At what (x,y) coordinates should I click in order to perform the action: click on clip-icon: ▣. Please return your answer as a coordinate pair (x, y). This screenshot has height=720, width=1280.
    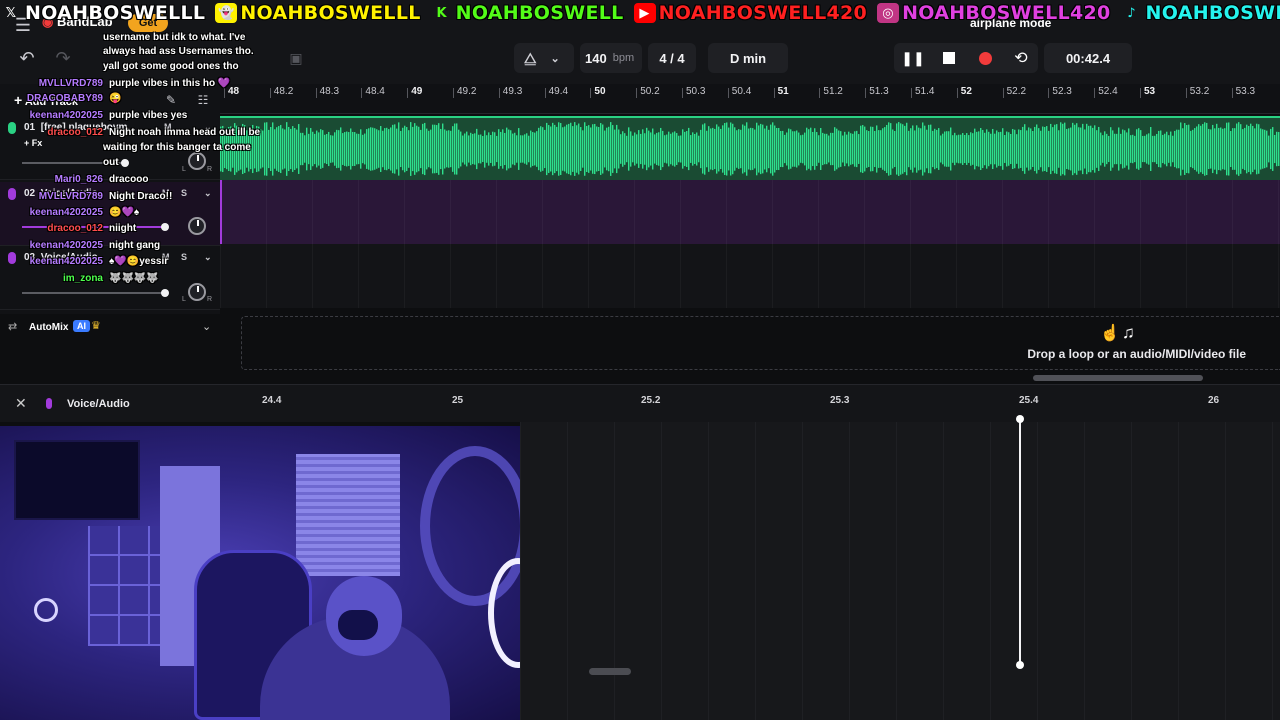
    Looking at the image, I should click on (296, 58).